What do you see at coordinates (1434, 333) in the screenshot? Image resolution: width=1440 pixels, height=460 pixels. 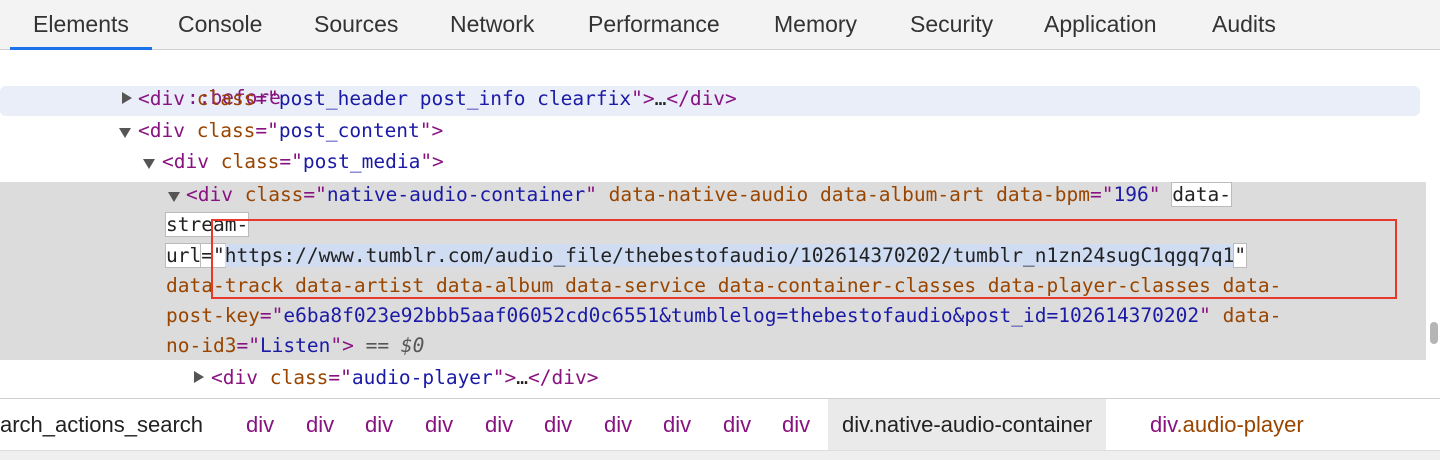 I see `vertical-scrollbar-thumb` at bounding box center [1434, 333].